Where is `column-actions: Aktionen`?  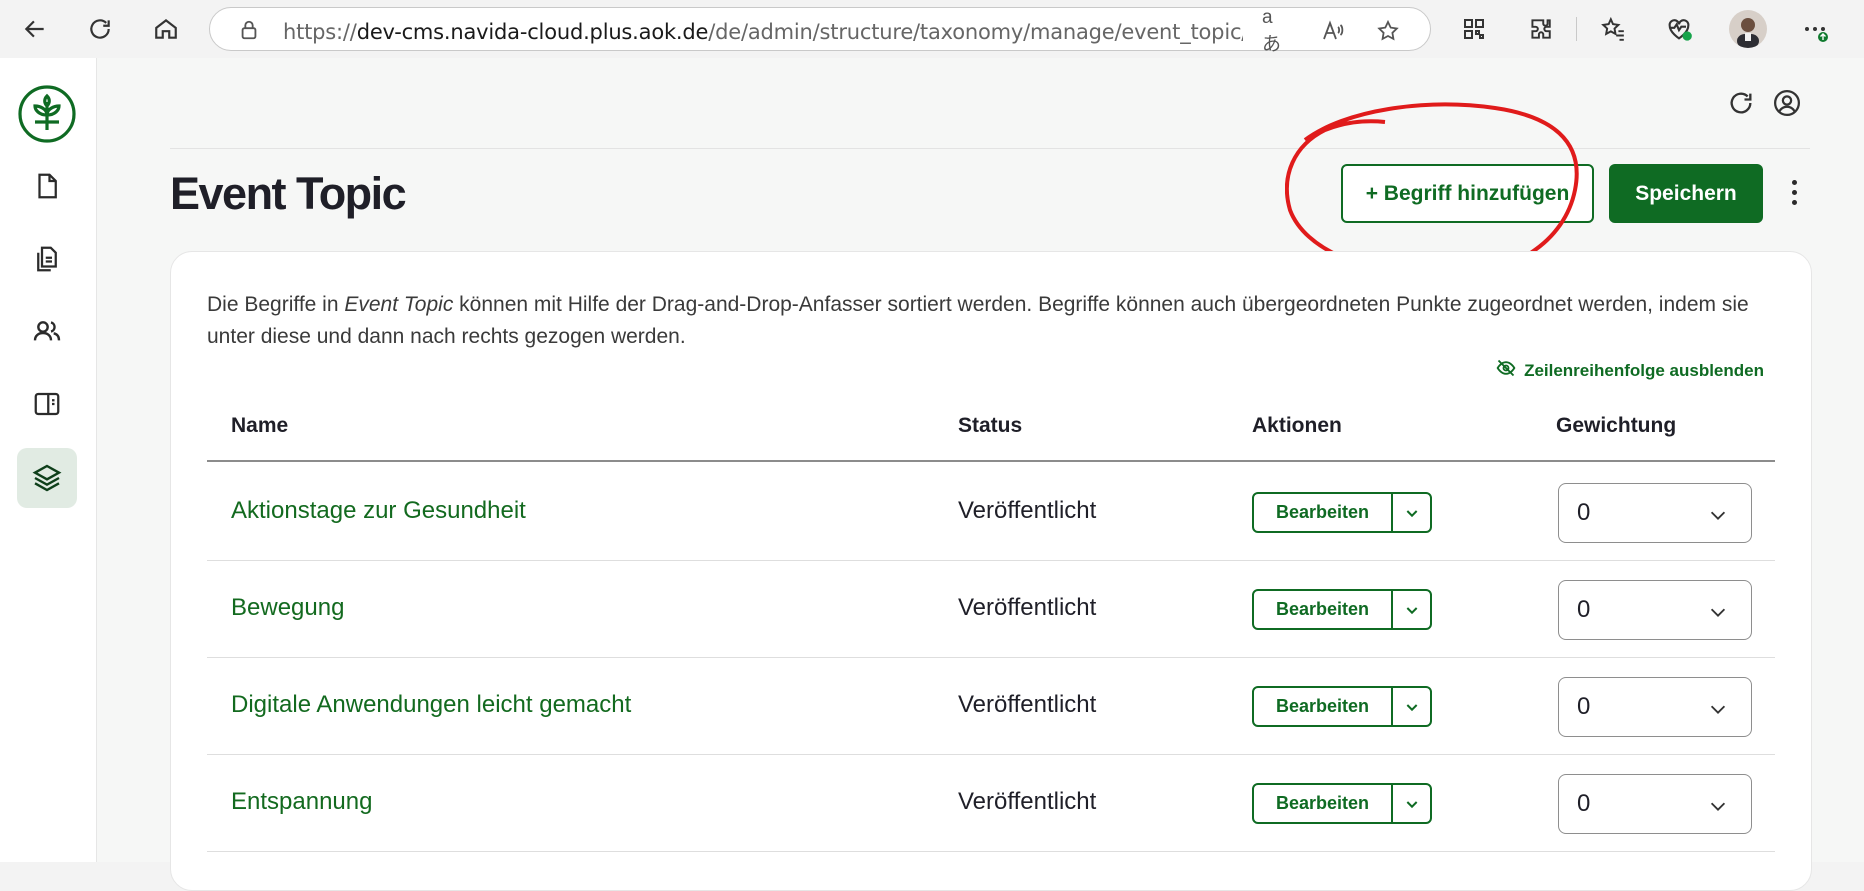 column-actions: Aktionen is located at coordinates (1297, 425).